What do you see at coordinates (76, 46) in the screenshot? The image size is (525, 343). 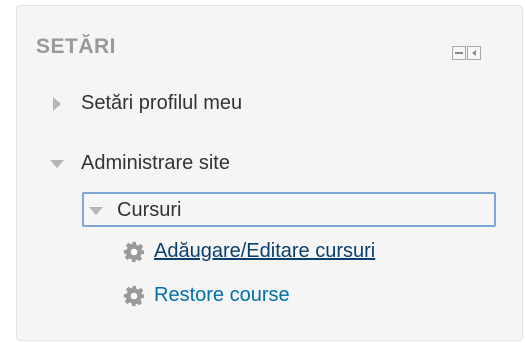 I see `block-title: SETĂRI` at bounding box center [76, 46].